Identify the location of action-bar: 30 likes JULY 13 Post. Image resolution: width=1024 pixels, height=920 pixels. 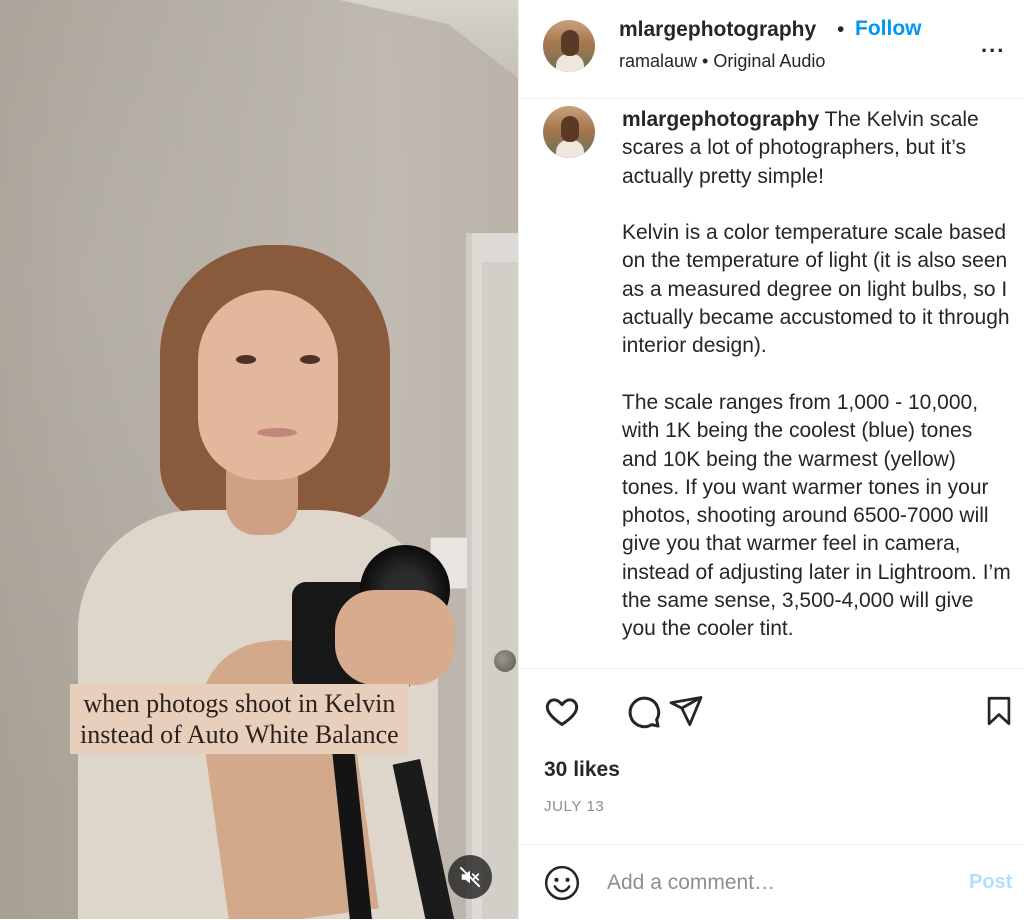
(771, 793).